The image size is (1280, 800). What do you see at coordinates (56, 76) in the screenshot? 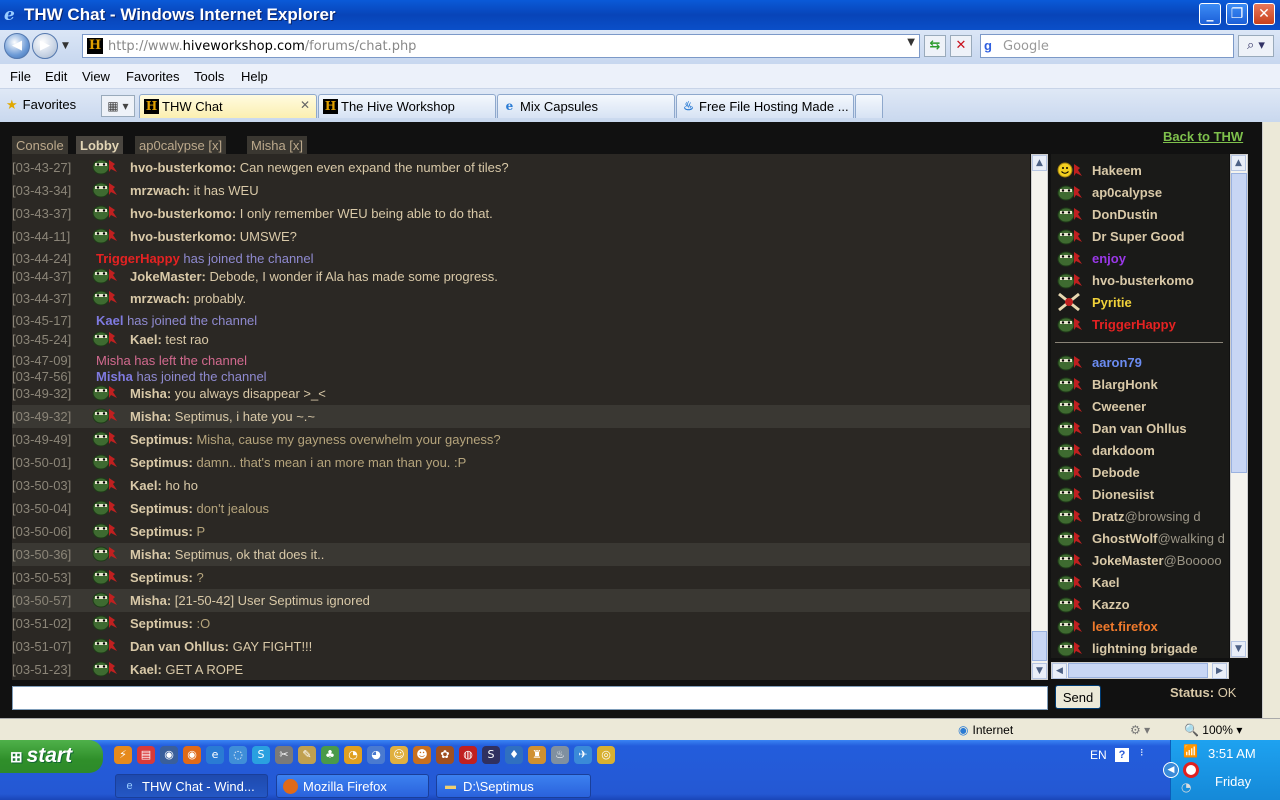
I see `menu-edit: Edit` at bounding box center [56, 76].